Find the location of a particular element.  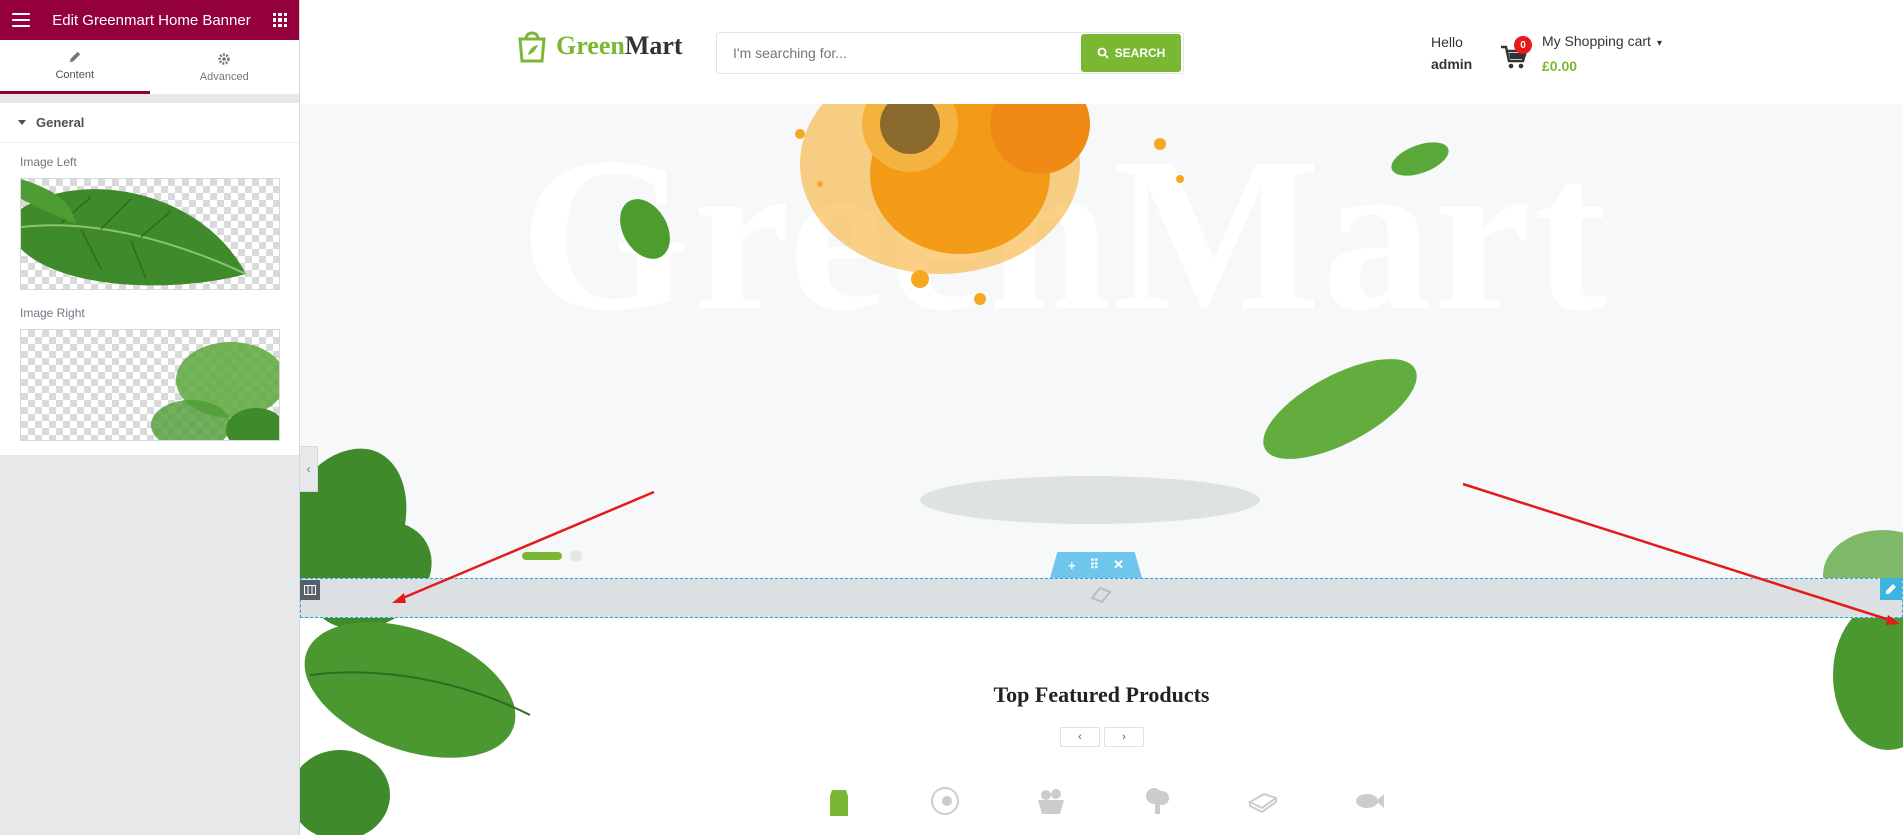

panel-title: Edit Greenmart Home Banner is located at coordinates (151, 20).